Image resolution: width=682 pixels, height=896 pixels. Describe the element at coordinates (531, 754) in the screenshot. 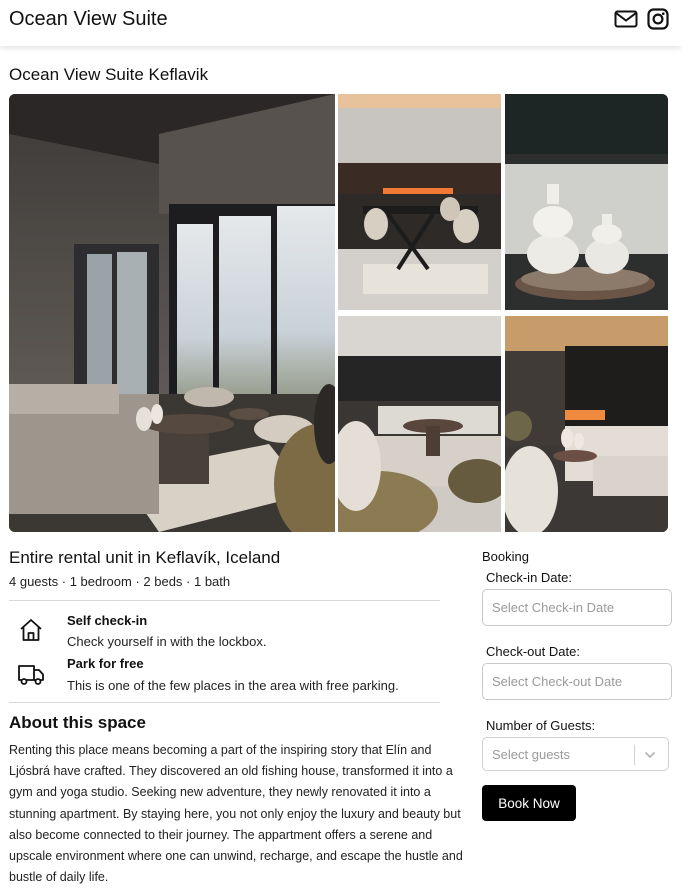

I see `guests-select-placeholder: Select guests` at that location.